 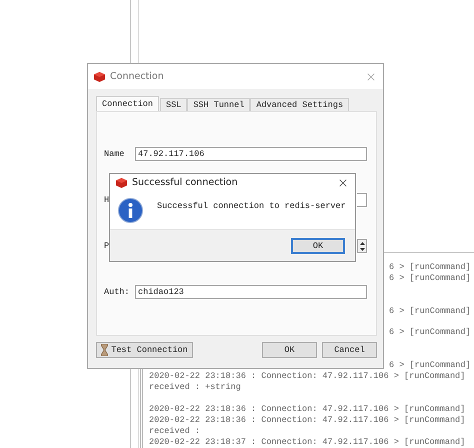 I want to click on field-label: H, so click(x=107, y=200).